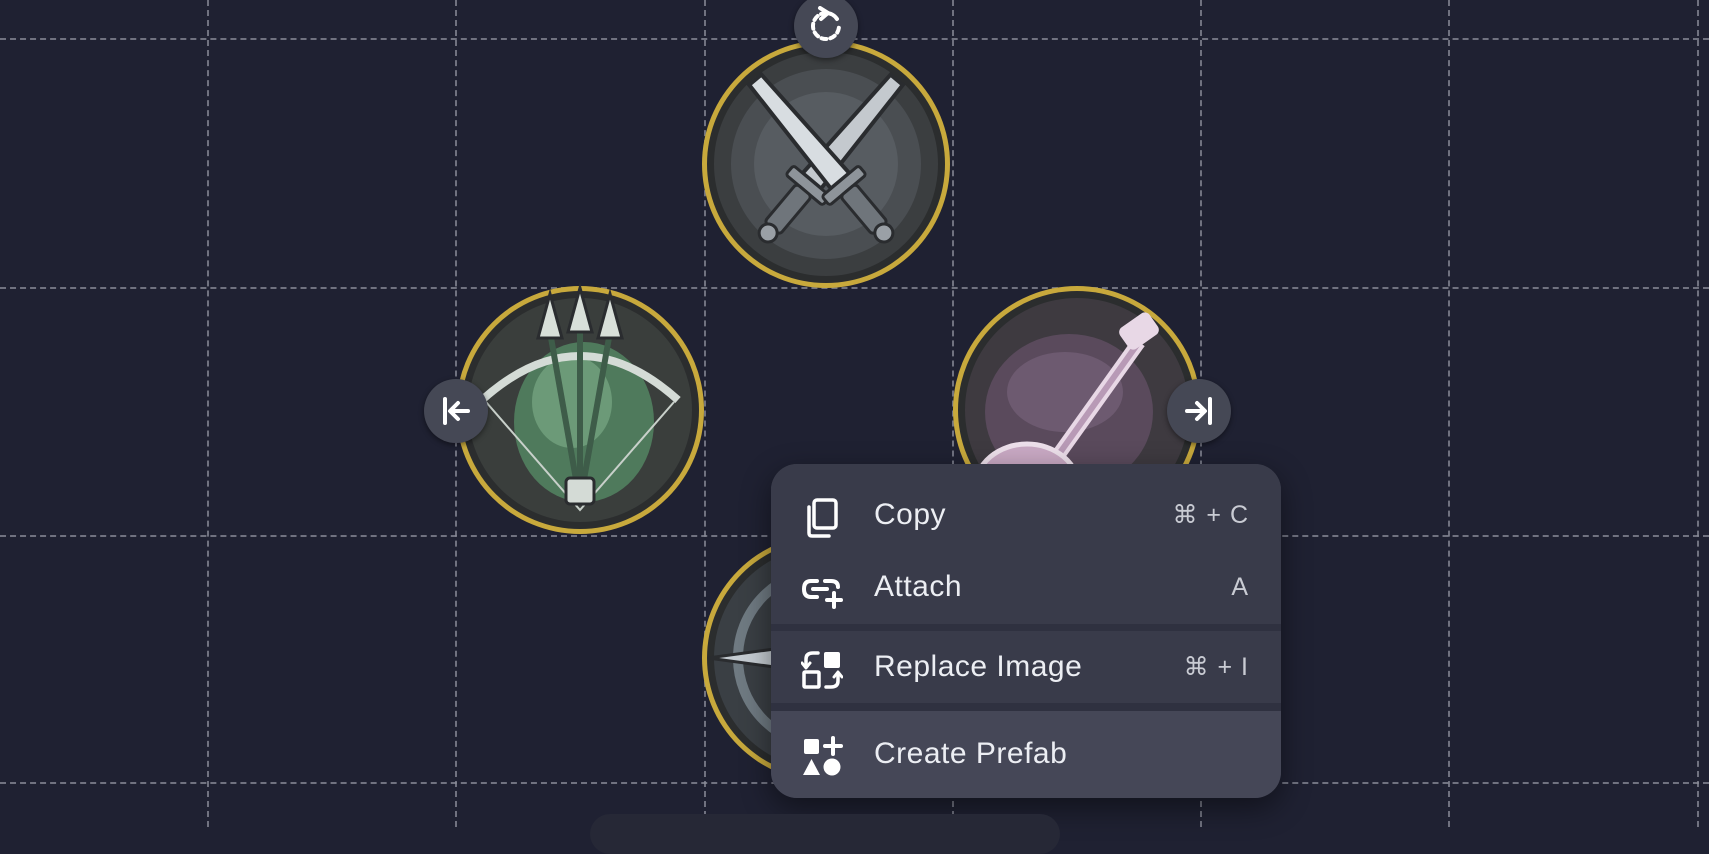  Describe the element at coordinates (971, 753) in the screenshot. I see `menu-item-label: Create Prefab` at that location.